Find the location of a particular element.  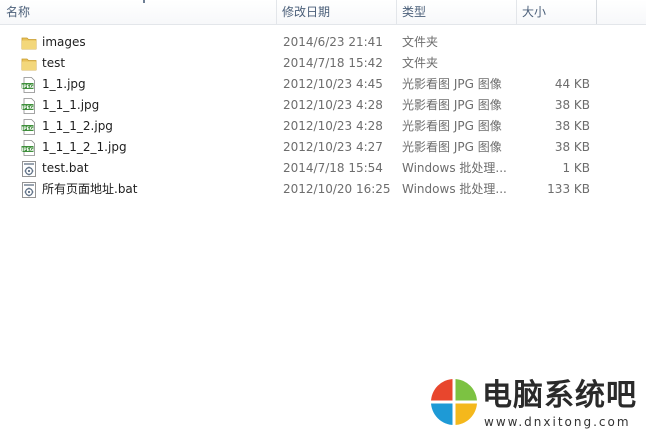

file-size: 1 KB is located at coordinates (576, 168).